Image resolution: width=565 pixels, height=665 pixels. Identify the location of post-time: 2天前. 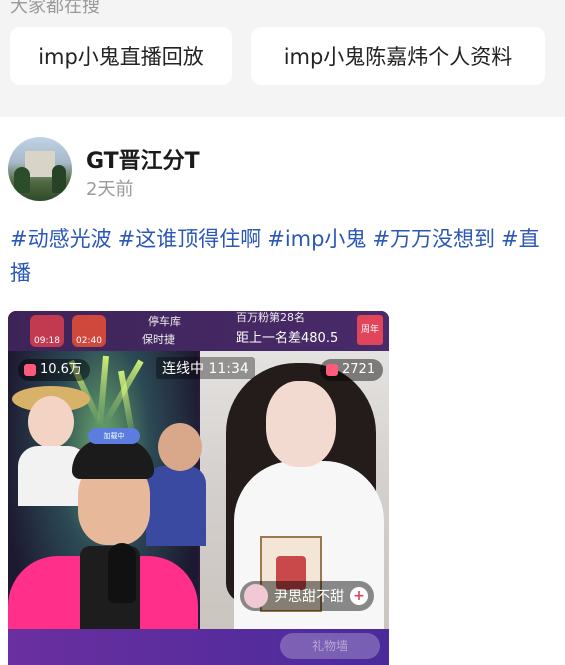
(110, 189).